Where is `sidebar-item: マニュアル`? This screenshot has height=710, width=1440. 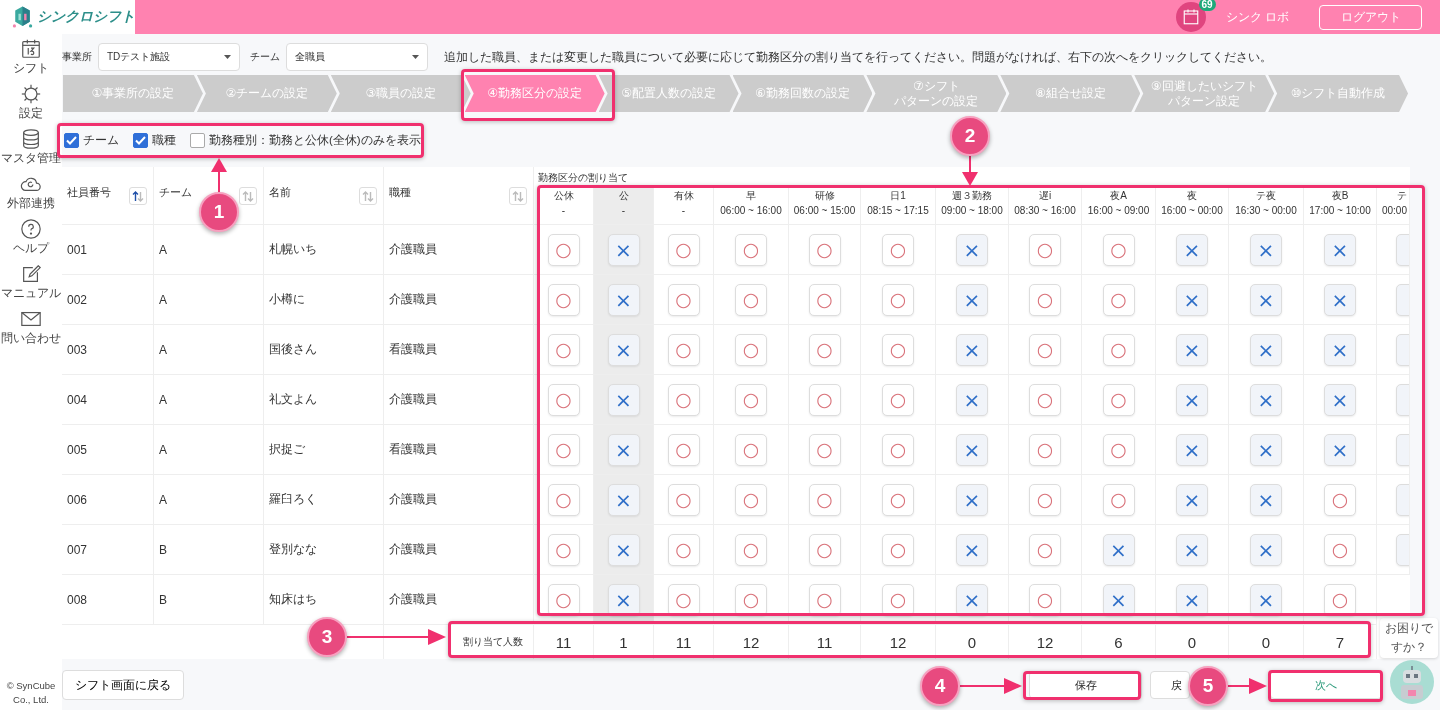 sidebar-item: マニュアル is located at coordinates (31, 282).